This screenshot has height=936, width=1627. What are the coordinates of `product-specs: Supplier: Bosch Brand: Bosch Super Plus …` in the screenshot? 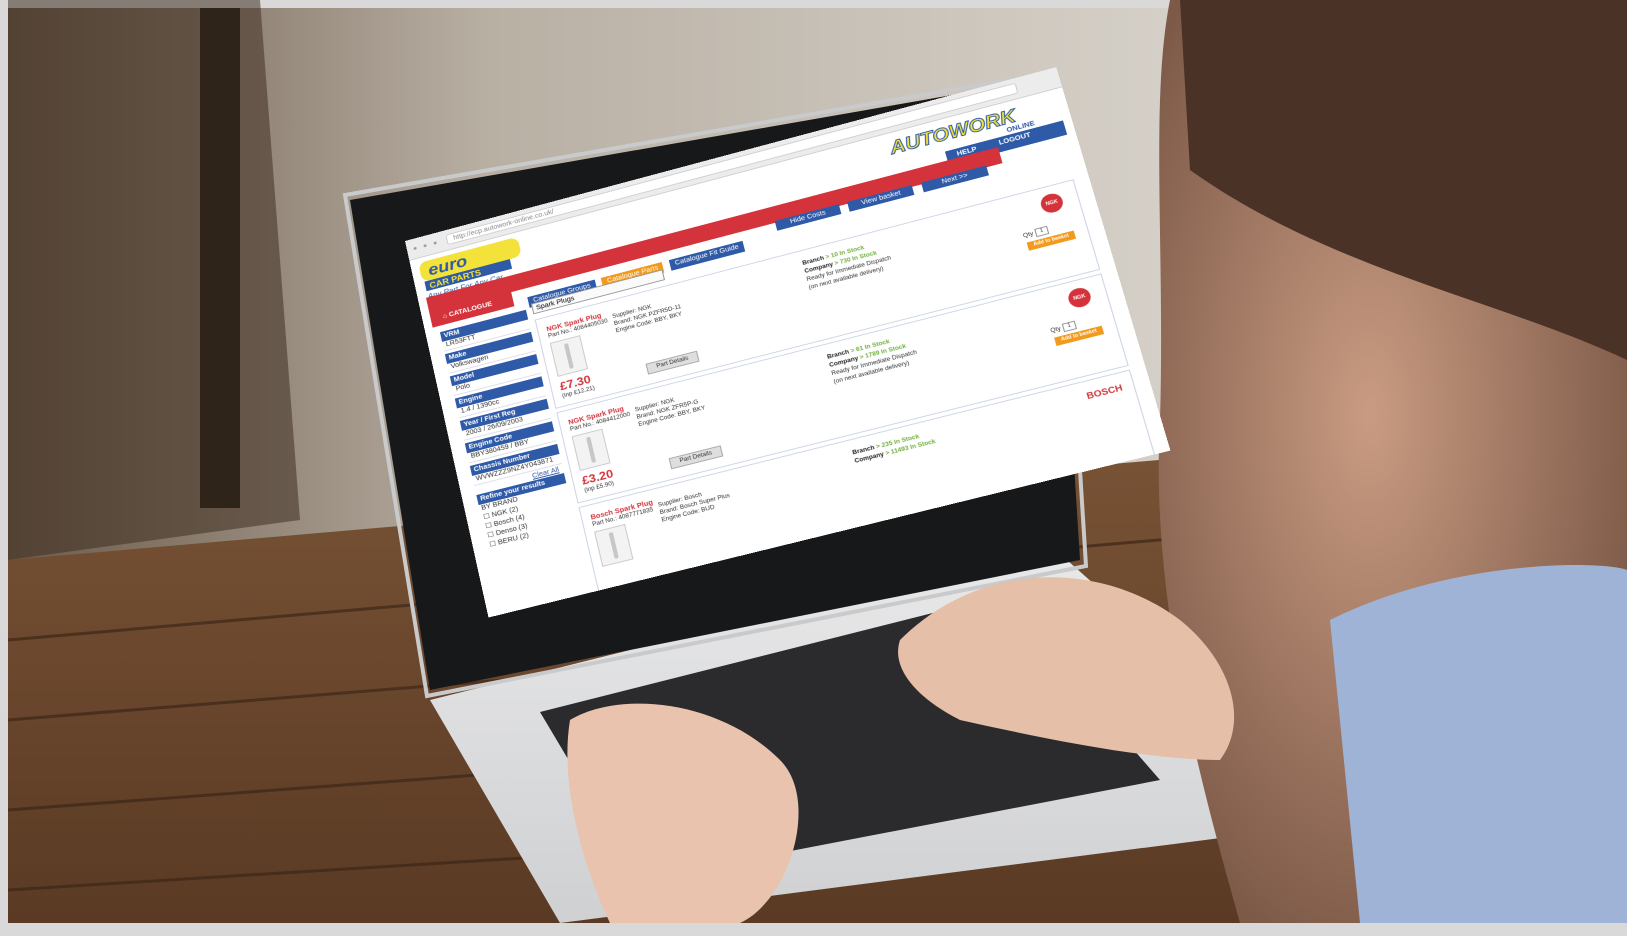 It's located at (695, 505).